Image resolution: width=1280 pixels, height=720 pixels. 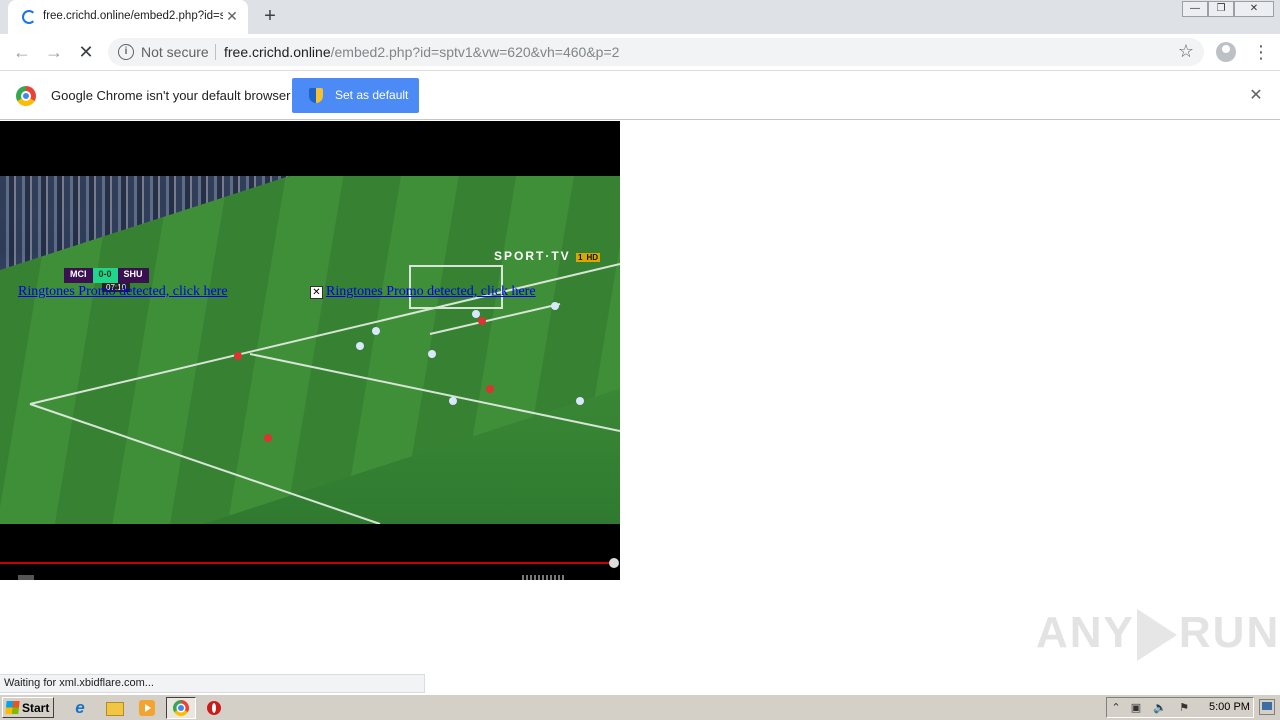 I want to click on team-home: MCI, so click(x=78, y=275).